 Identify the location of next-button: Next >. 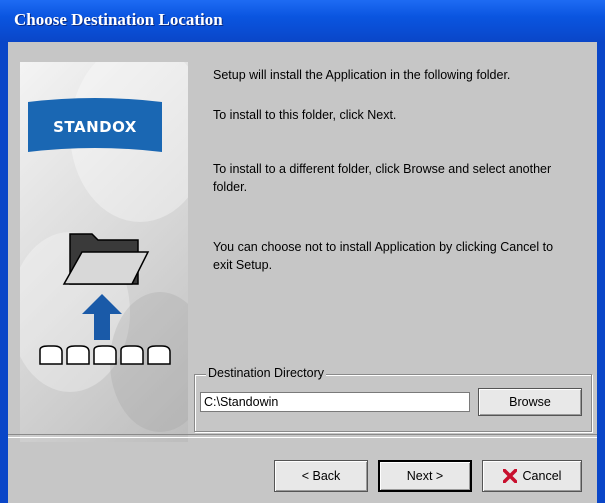
(425, 476).